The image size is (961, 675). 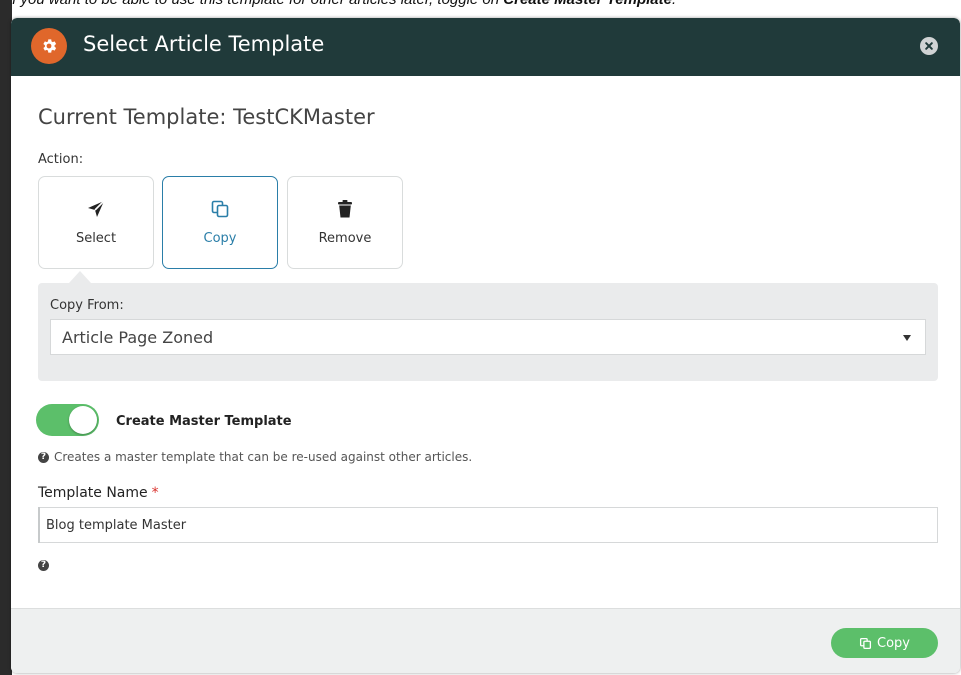 What do you see at coordinates (345, 209) in the screenshot?
I see `trash-icon` at bounding box center [345, 209].